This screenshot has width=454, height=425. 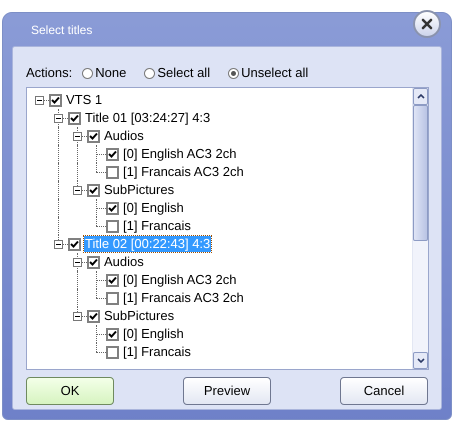 I want to click on scroll-up-button, so click(x=420, y=96).